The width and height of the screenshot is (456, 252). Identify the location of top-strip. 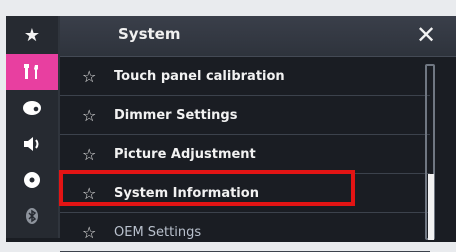
(231, 8).